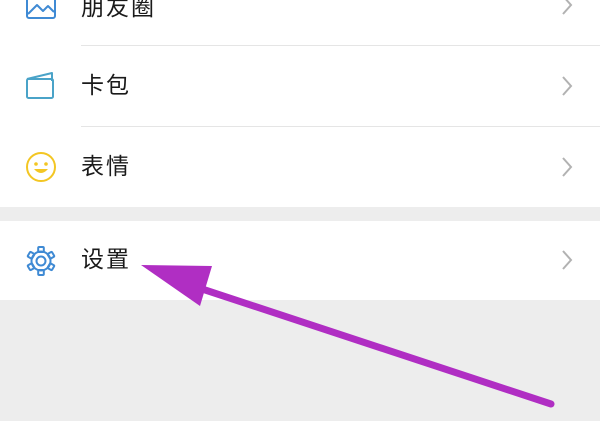  I want to click on menu-item-moments: 朋友圈, so click(300, 23).